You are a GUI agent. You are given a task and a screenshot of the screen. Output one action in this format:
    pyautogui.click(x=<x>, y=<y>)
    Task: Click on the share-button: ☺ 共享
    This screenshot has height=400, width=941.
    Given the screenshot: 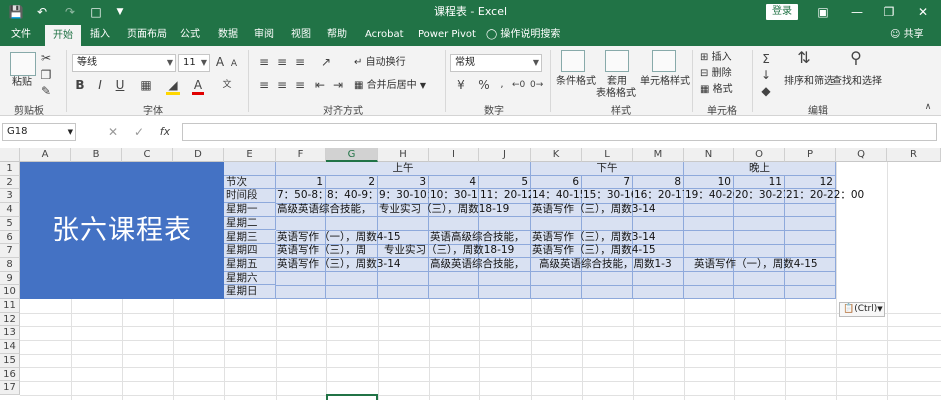 What is the action you would take?
    pyautogui.click(x=907, y=35)
    